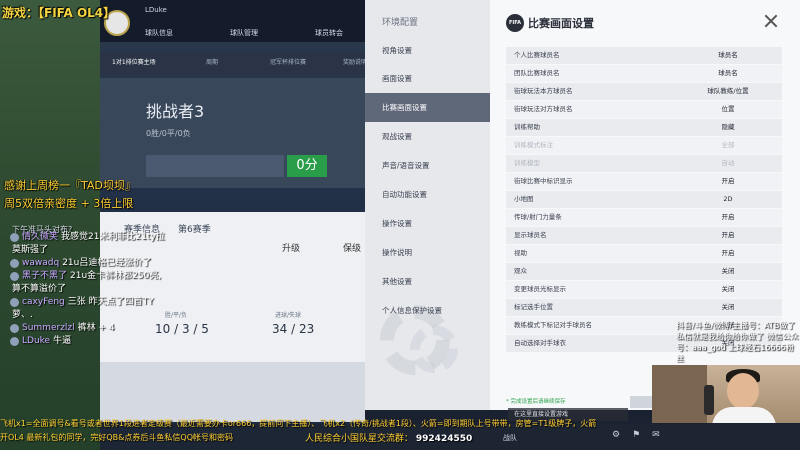  What do you see at coordinates (215, 166) in the screenshot?
I see `rank-progress-bar` at bounding box center [215, 166].